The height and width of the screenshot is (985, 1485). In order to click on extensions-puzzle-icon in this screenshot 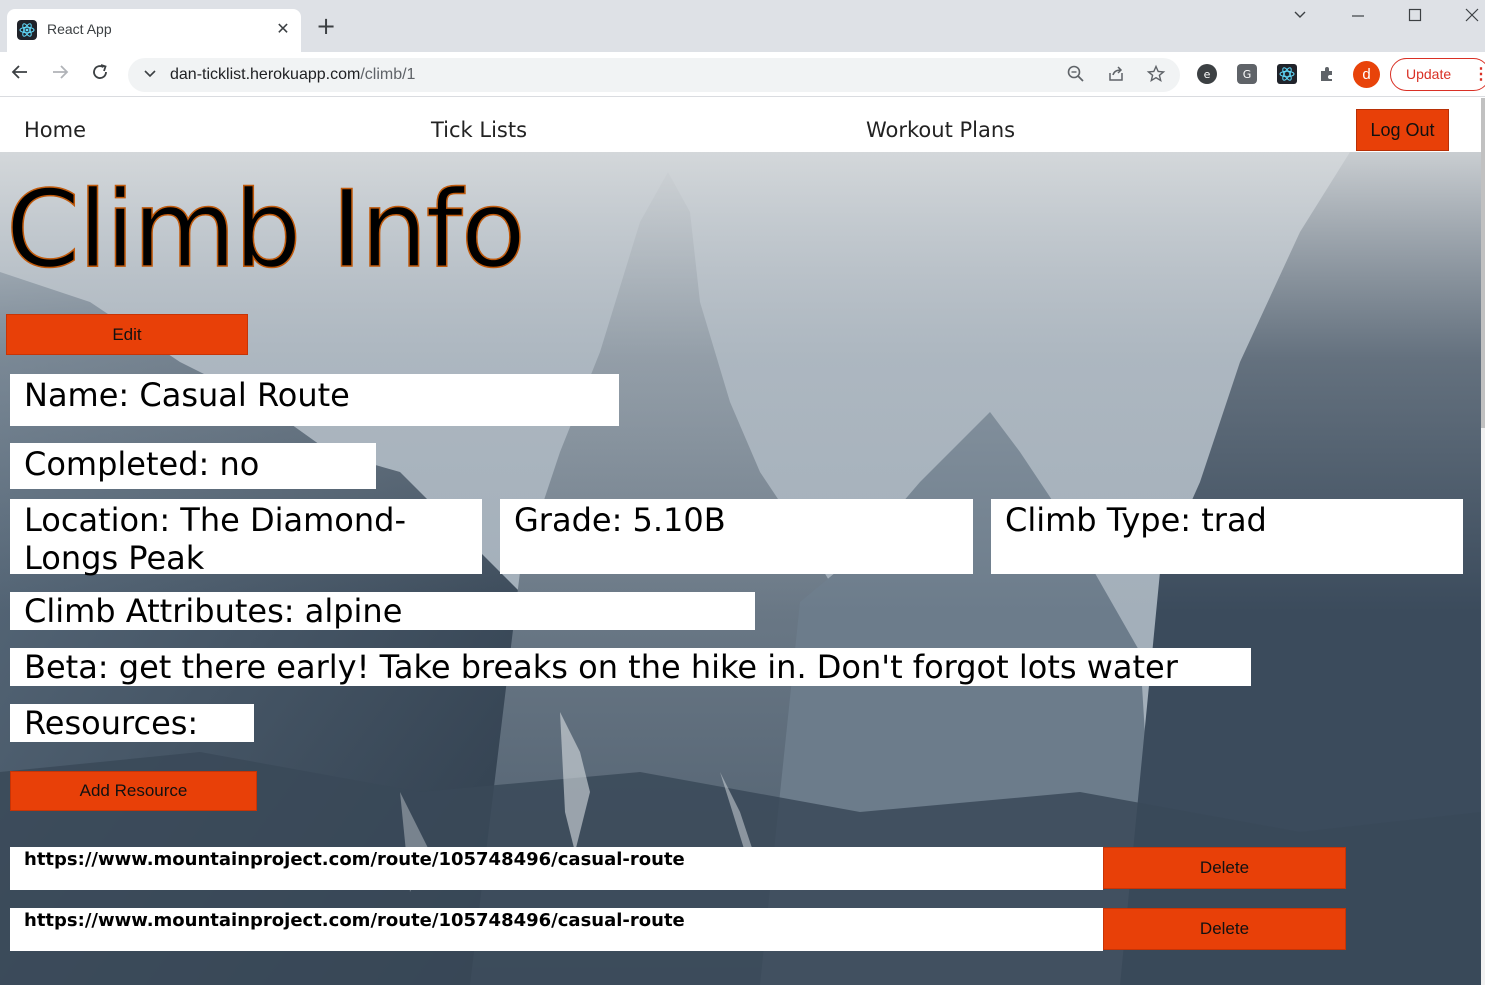, I will do `click(1327, 74)`.